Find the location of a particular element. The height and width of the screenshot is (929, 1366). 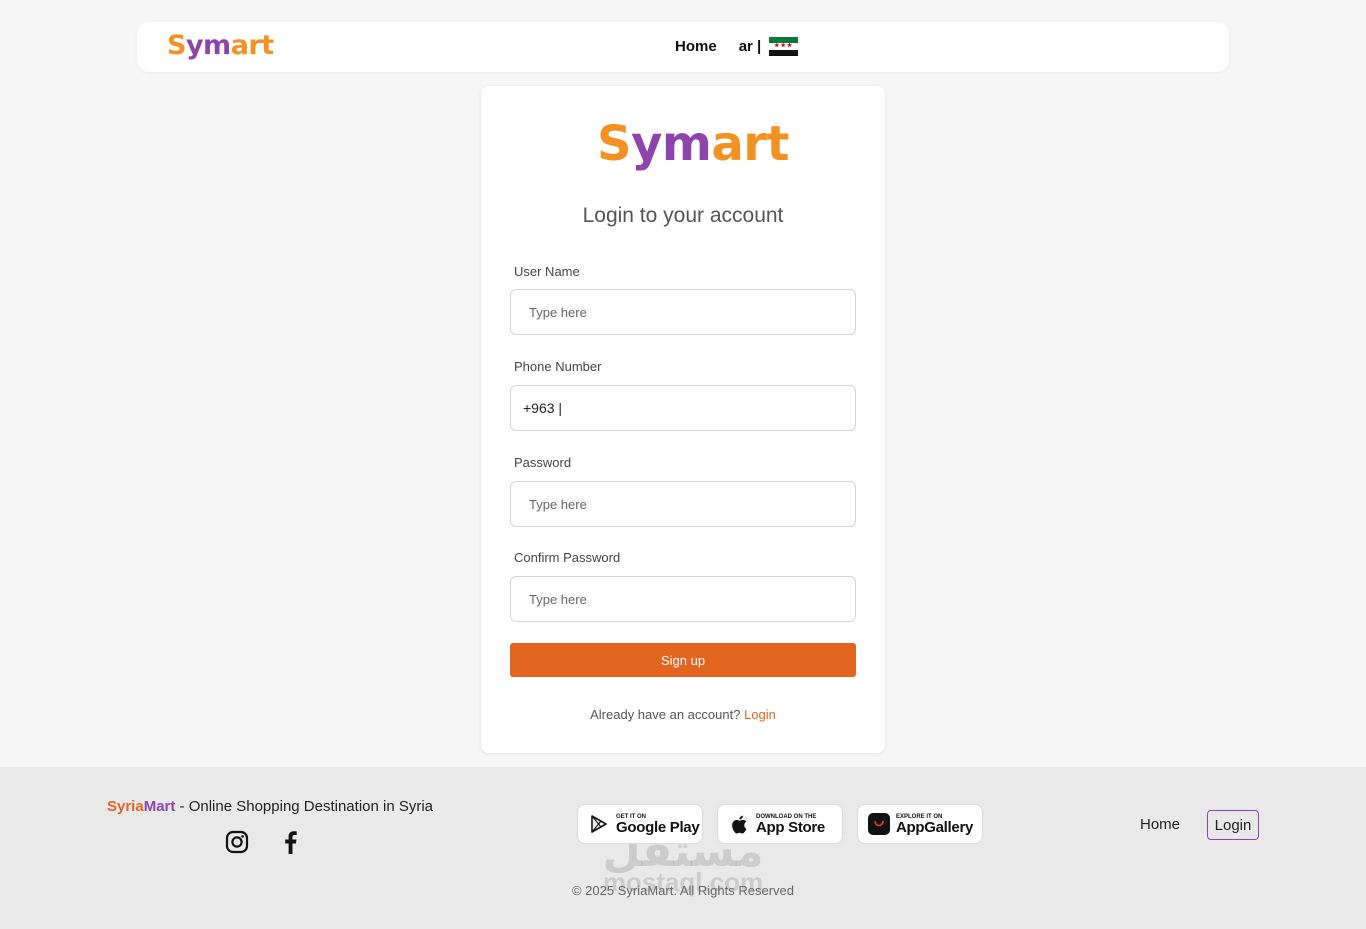

card-title: Login to your account is located at coordinates (683, 215).